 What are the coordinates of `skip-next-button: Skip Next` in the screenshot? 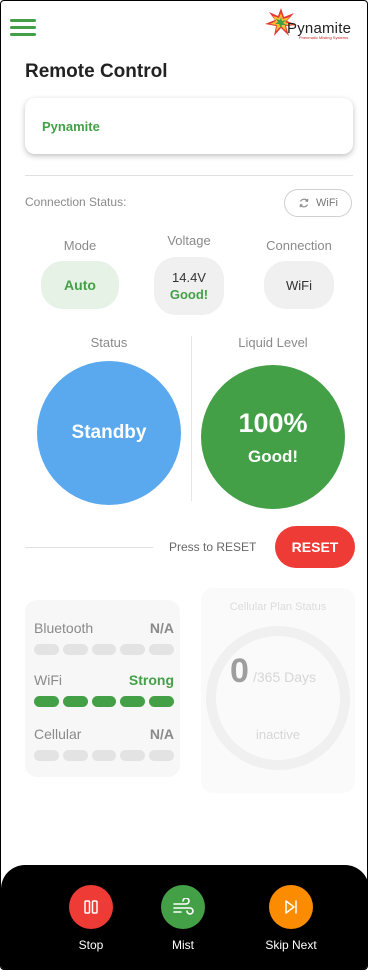 It's located at (291, 918).